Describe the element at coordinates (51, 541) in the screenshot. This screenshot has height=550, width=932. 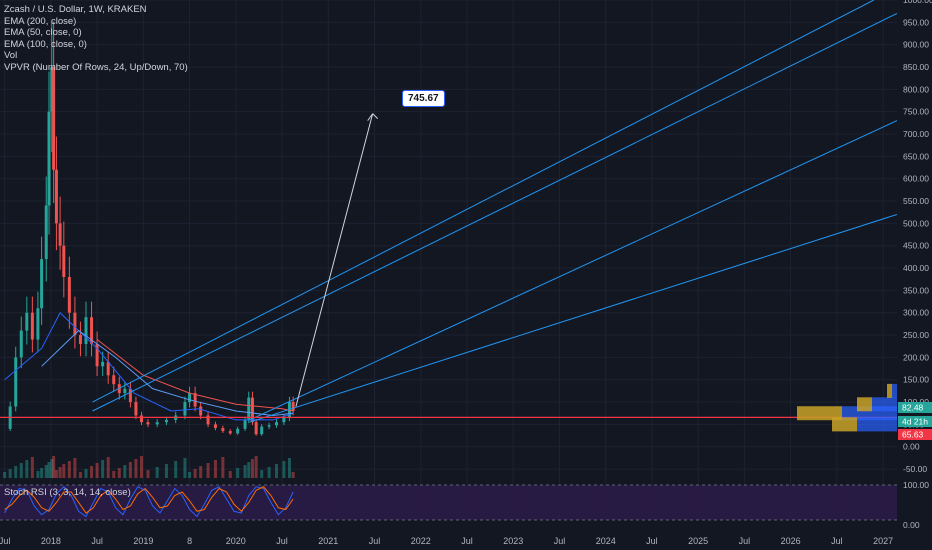
I see `x-tick-label: 2018` at that location.